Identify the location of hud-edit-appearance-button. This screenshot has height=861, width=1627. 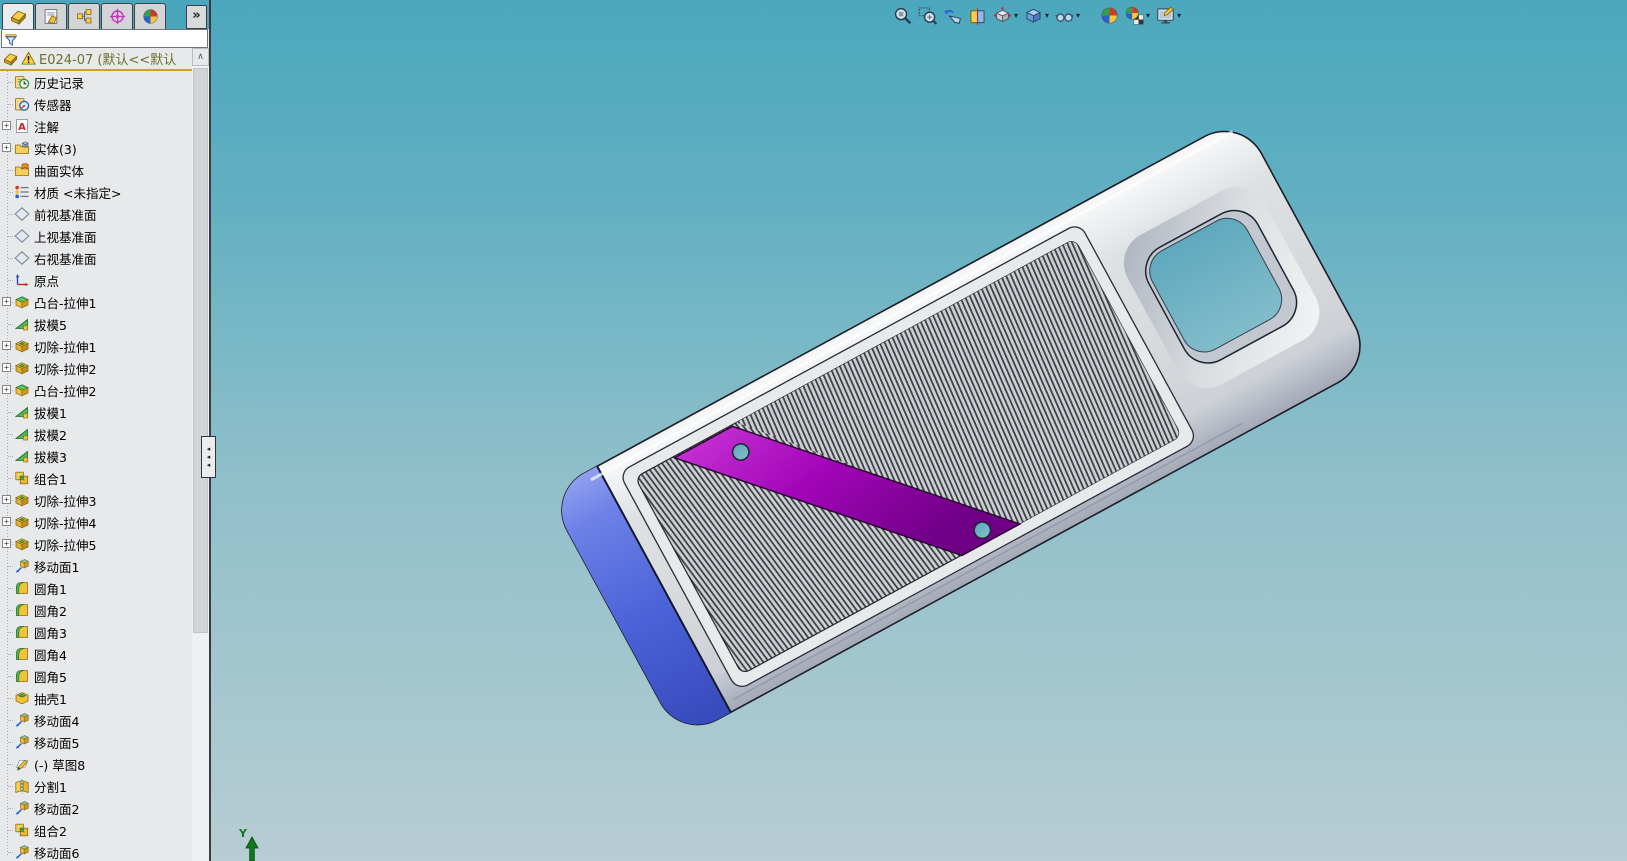
(1109, 15).